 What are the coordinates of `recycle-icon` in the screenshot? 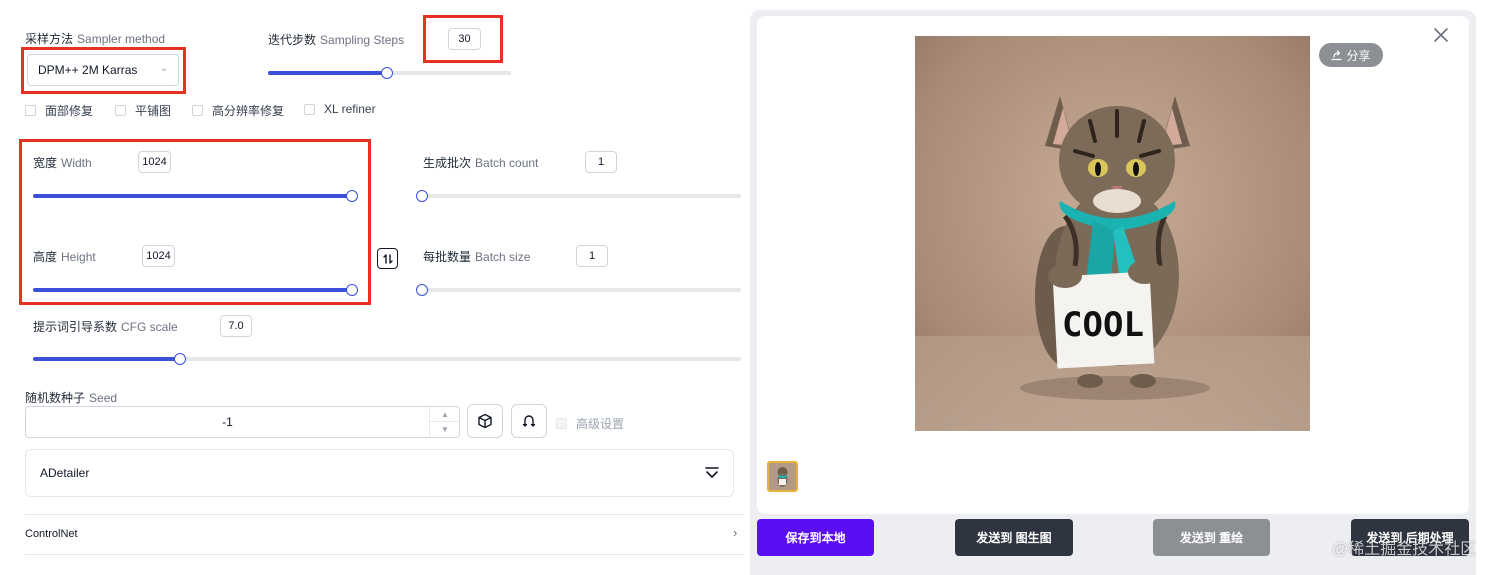 It's located at (529, 421).